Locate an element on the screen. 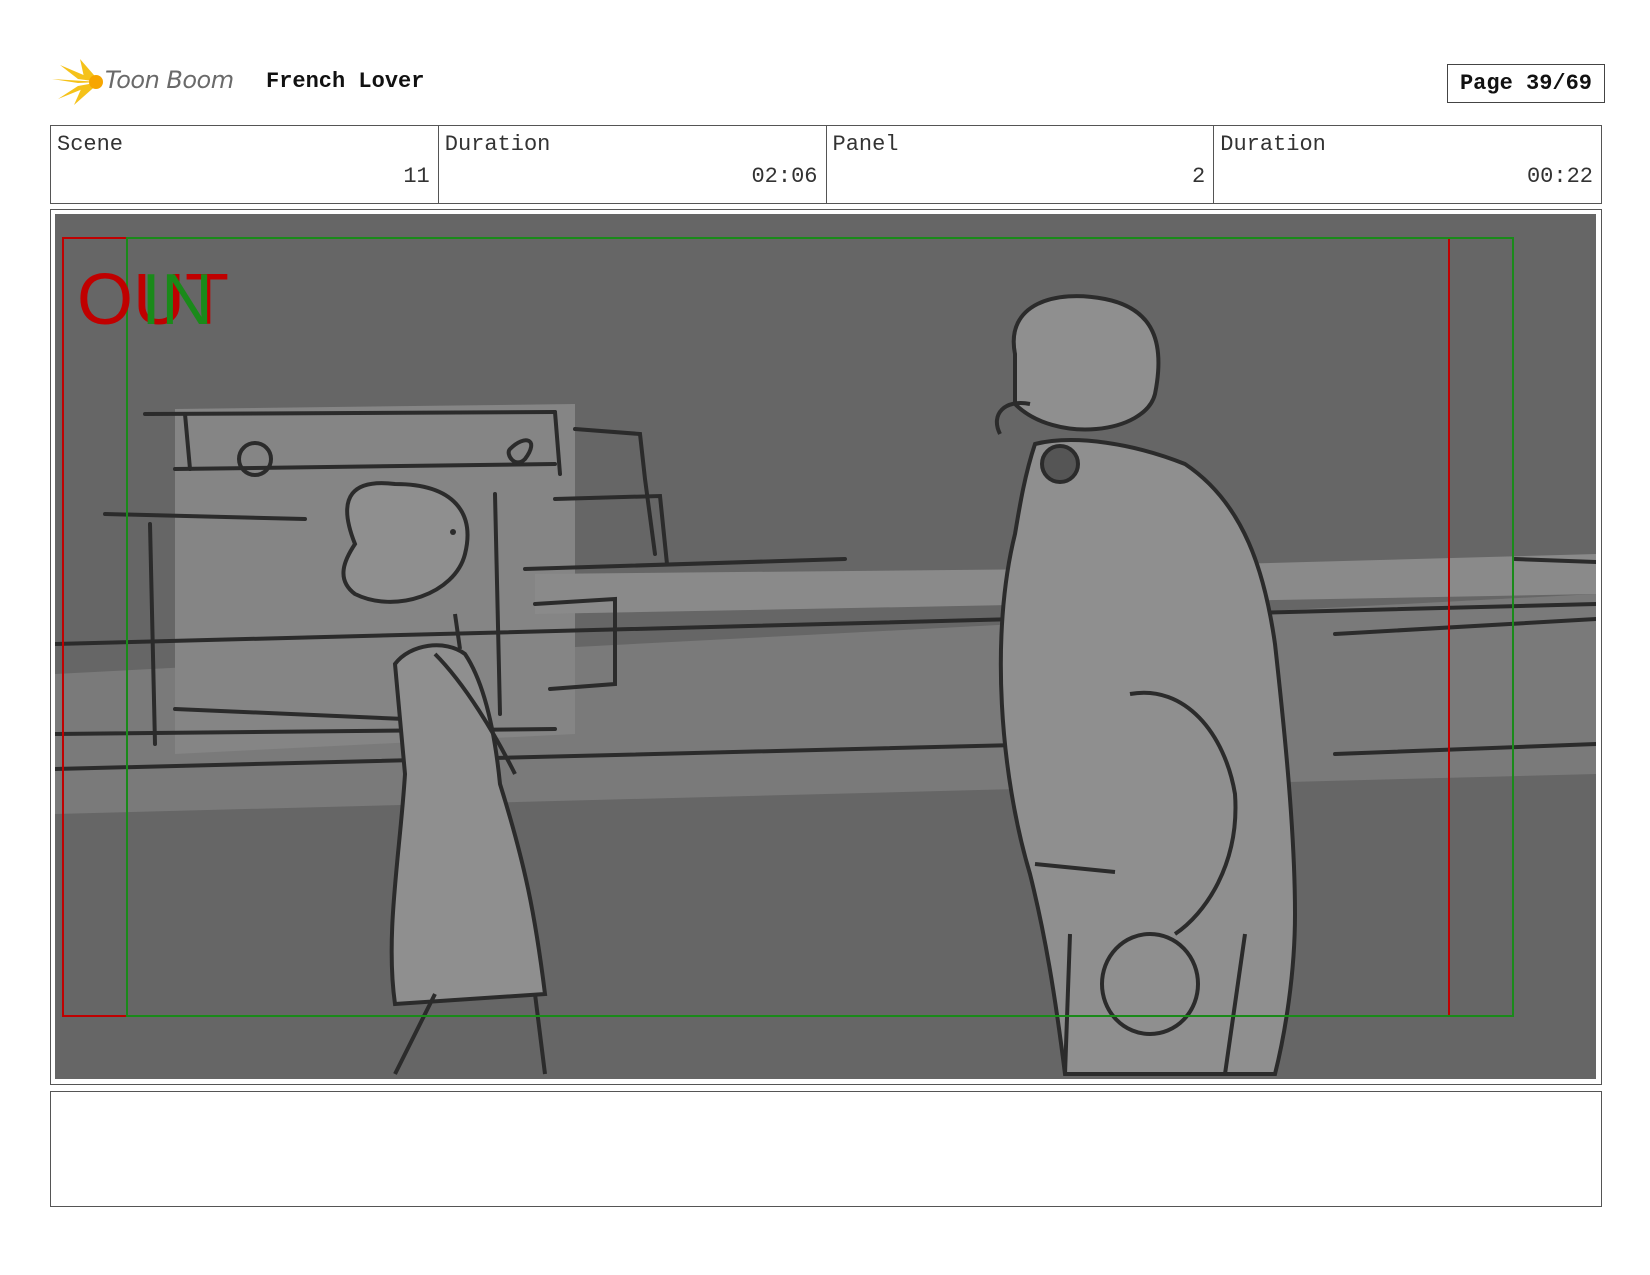  scene-label: Scene is located at coordinates (90, 144).